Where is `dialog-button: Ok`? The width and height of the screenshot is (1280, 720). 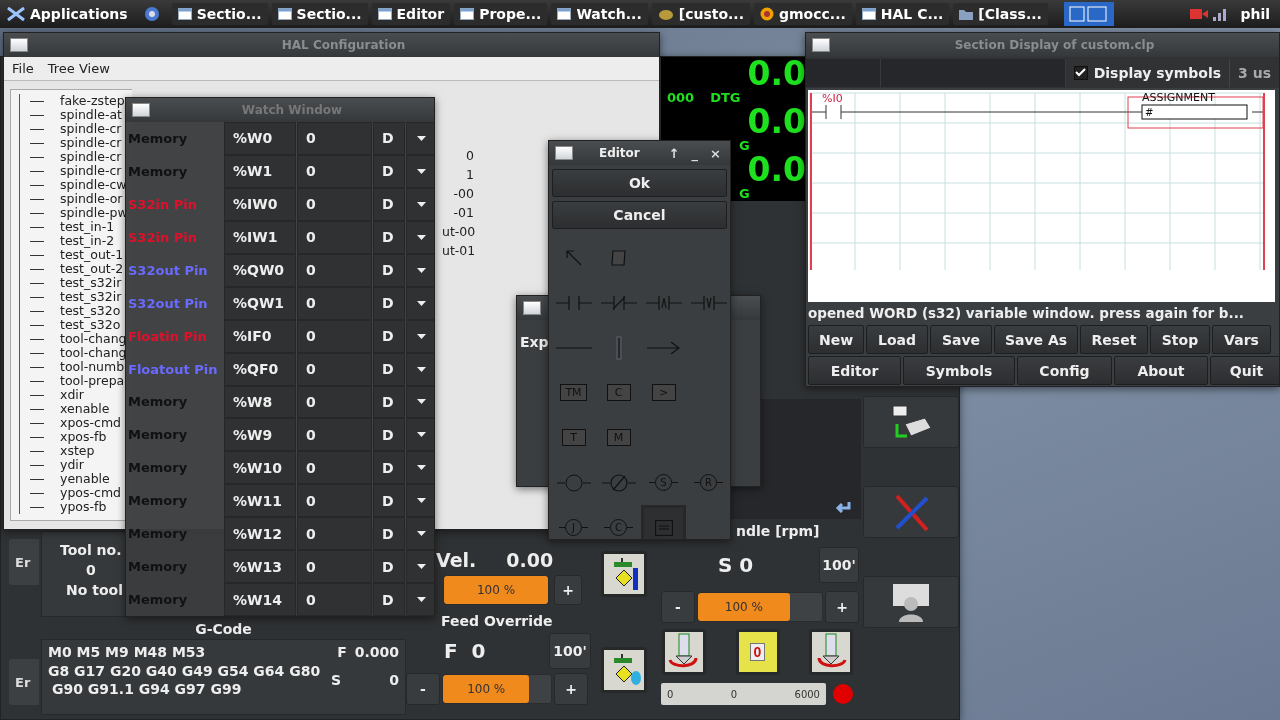 dialog-button: Ok is located at coordinates (639, 183).